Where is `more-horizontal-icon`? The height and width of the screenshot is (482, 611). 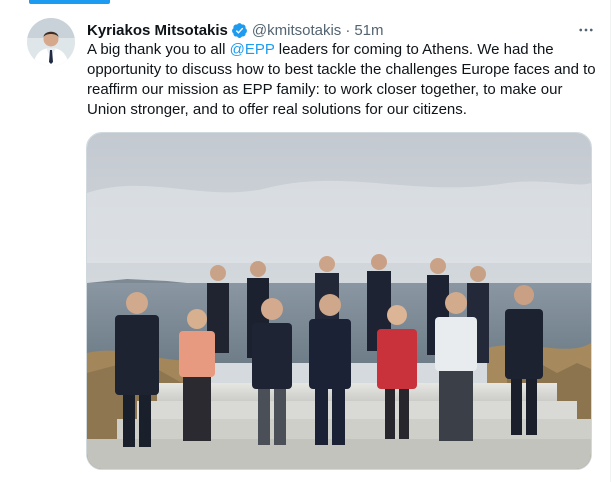
more-horizontal-icon is located at coordinates (586, 30).